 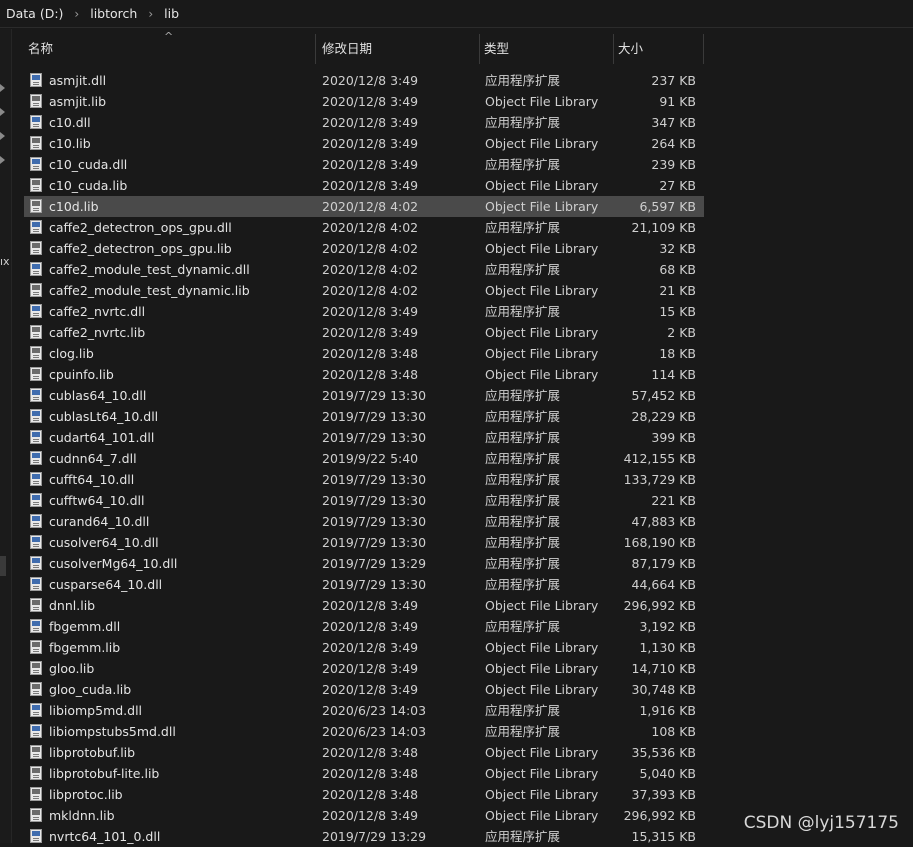 I want to click on breadcrumb-item-libtorch: libtorch, so click(x=113, y=13).